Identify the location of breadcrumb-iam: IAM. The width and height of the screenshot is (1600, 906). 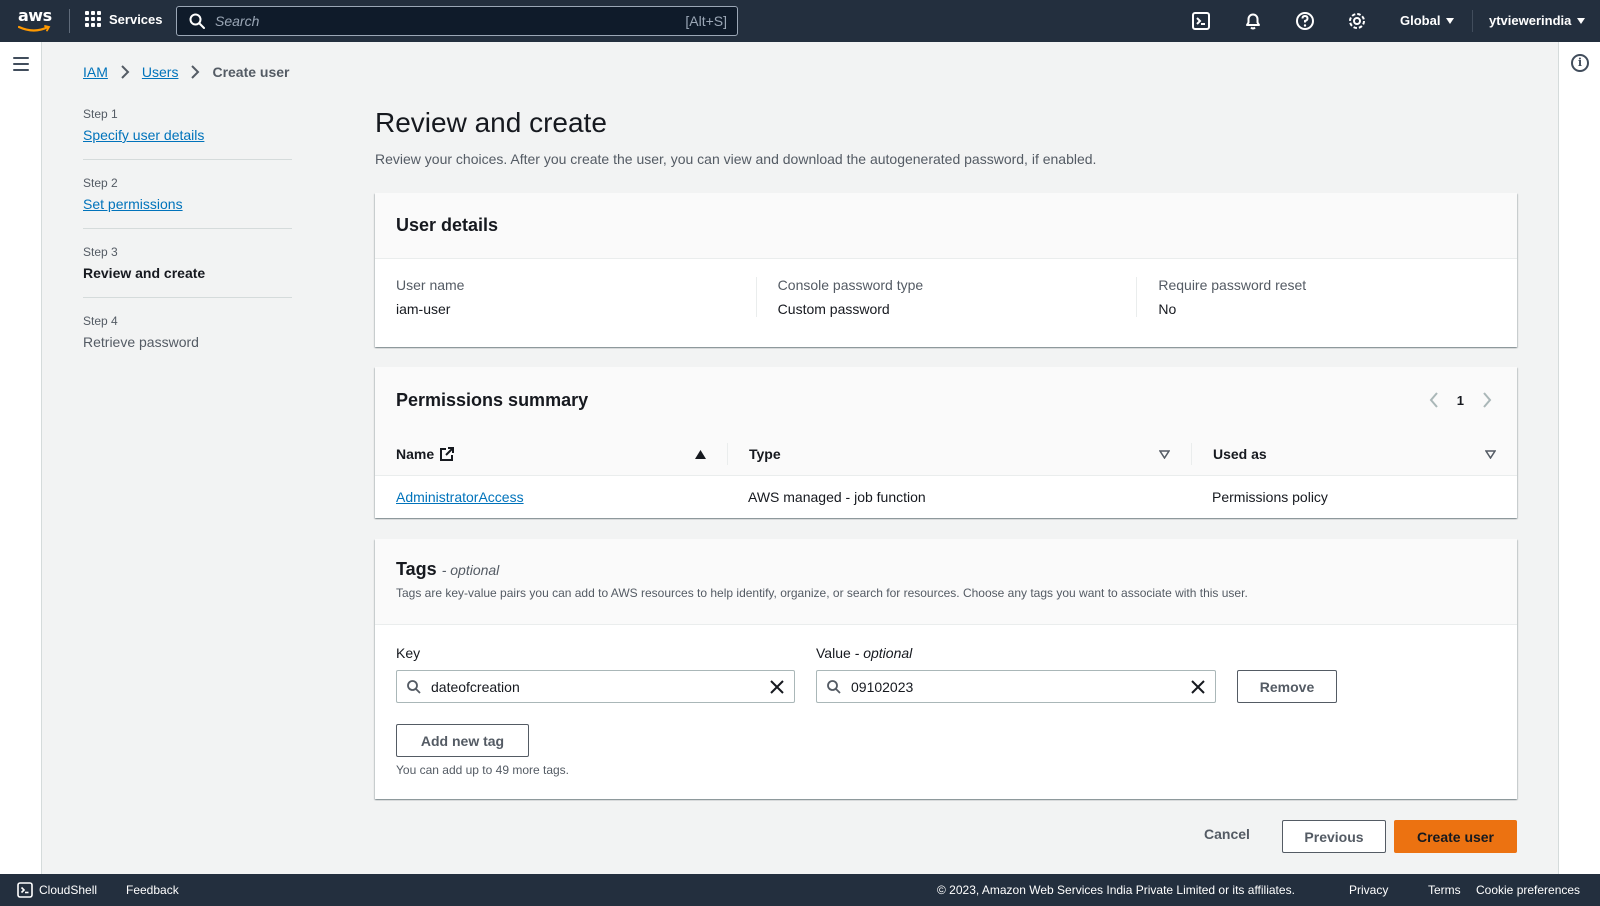
(95, 72).